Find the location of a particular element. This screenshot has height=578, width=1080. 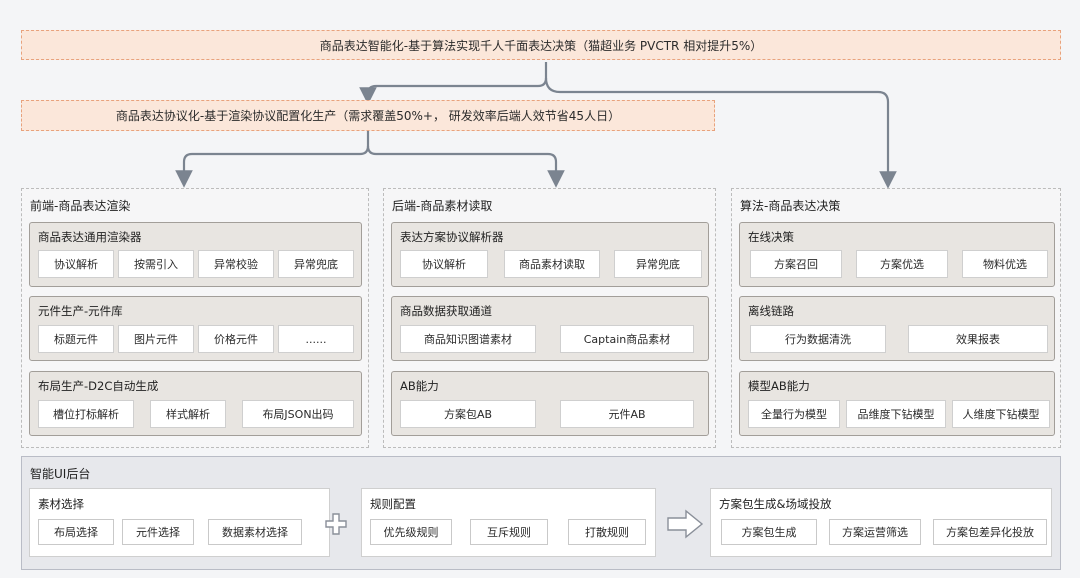

chip-data-cleaning: 行为数据清洗 is located at coordinates (818, 339).